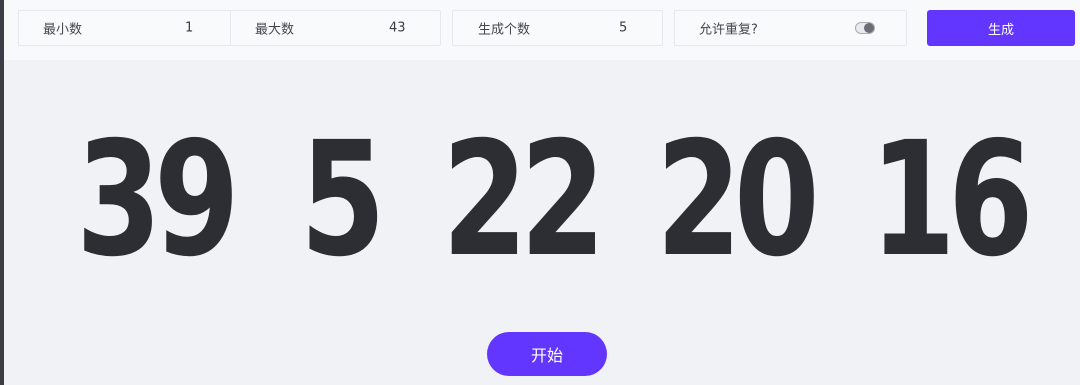  Describe the element at coordinates (524, 200) in the screenshot. I see `result-number: 22` at that location.